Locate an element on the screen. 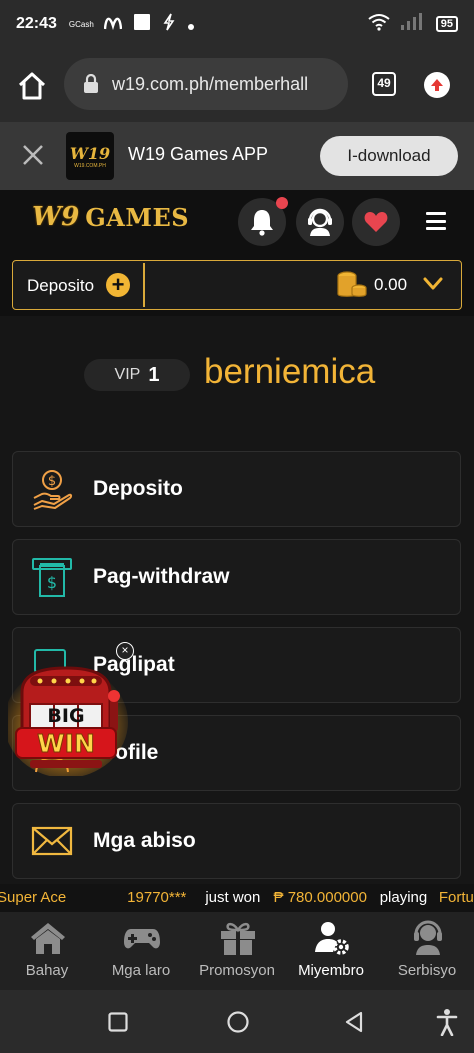  ticker-user: 19770*** is located at coordinates (157, 897).